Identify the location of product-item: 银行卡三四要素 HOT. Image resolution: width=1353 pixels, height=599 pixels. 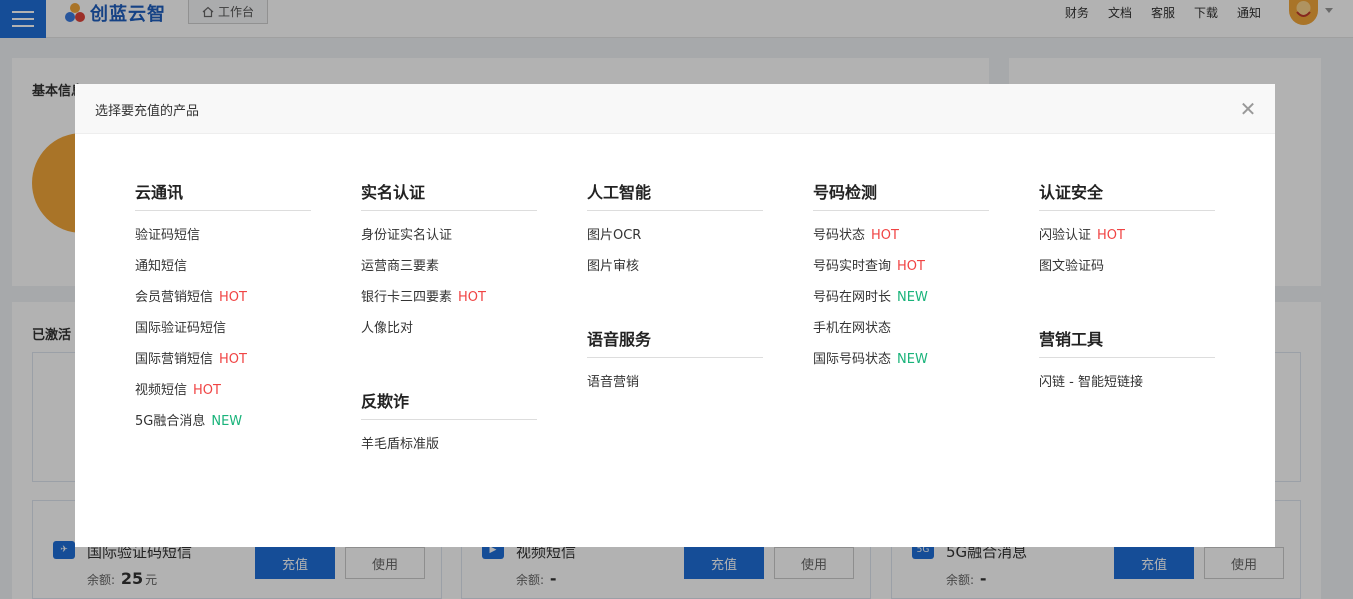
(449, 297).